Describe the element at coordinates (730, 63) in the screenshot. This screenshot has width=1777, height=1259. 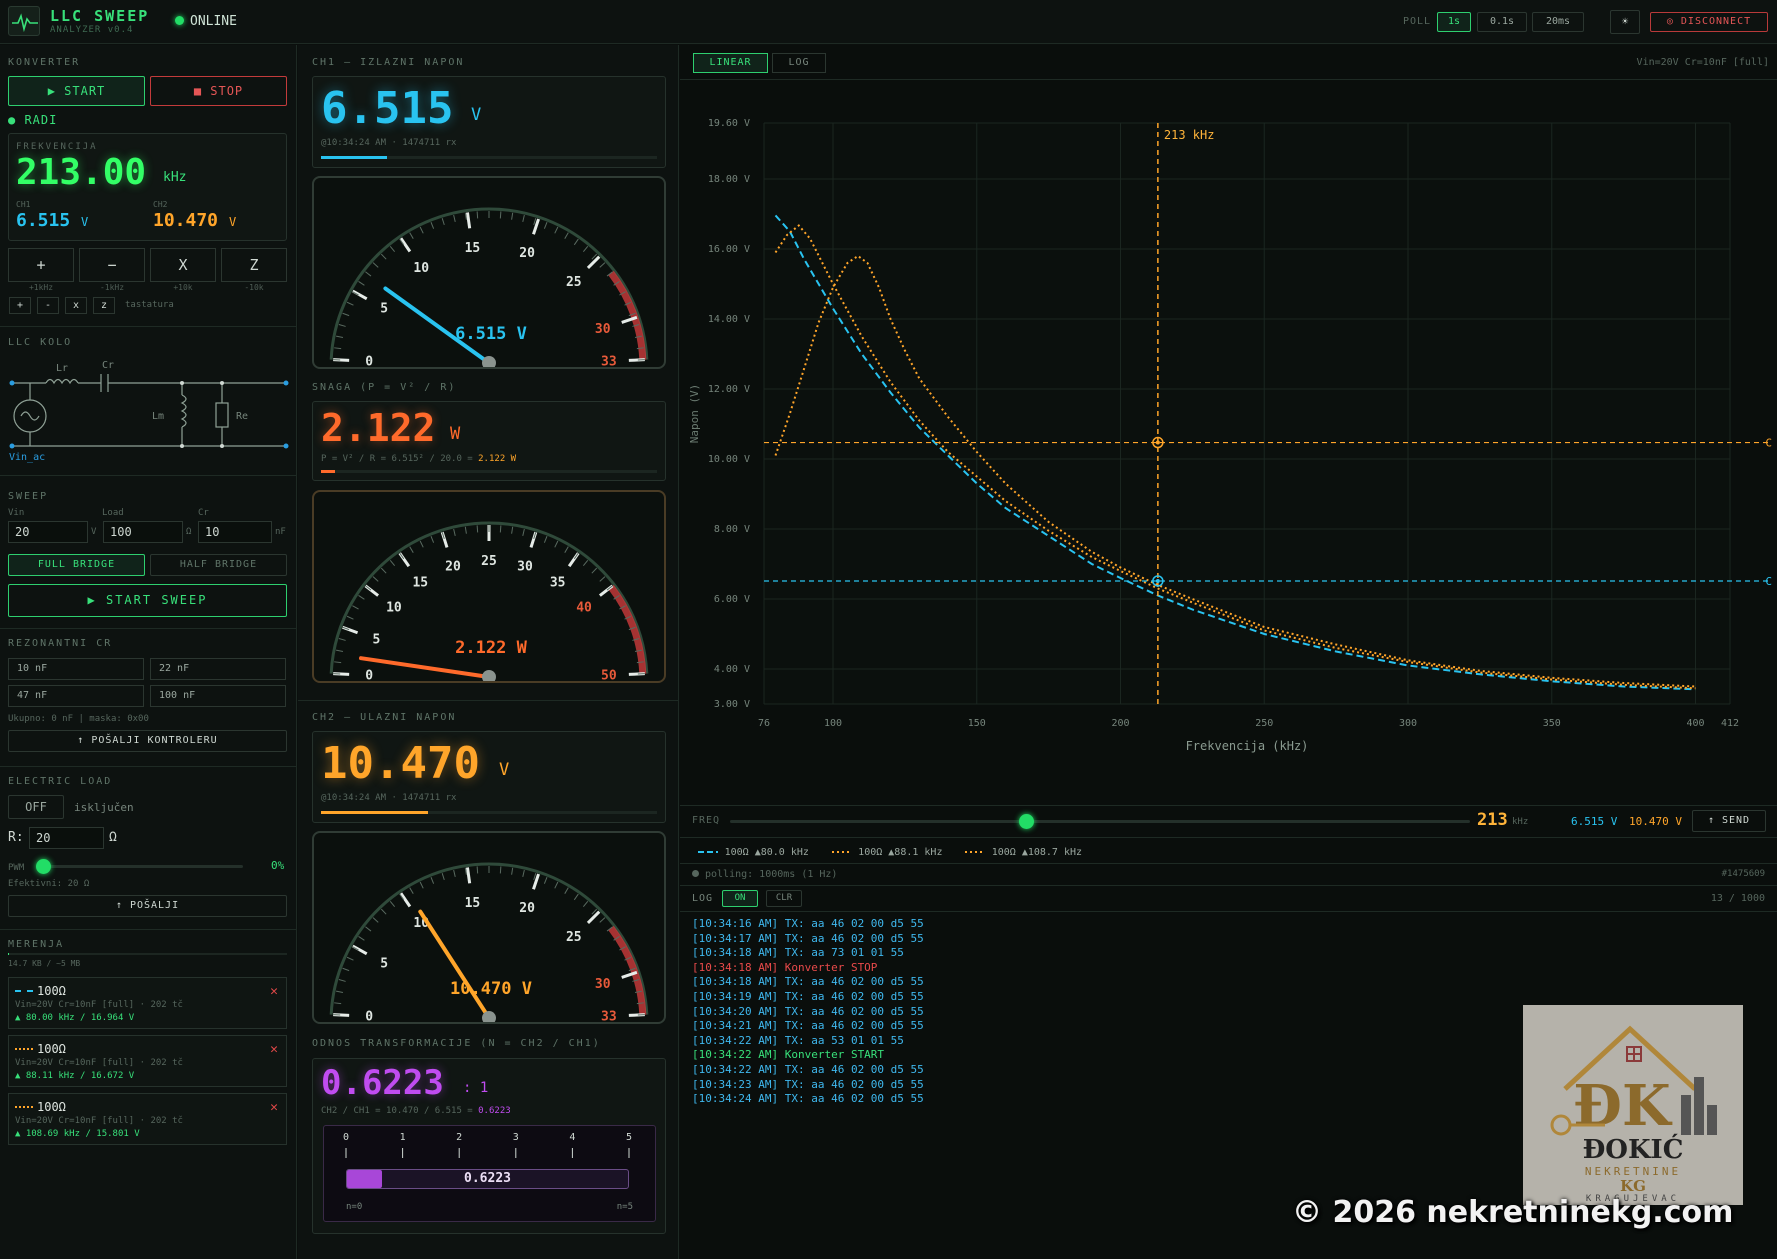
I see `tab-linear: LINEAR` at that location.